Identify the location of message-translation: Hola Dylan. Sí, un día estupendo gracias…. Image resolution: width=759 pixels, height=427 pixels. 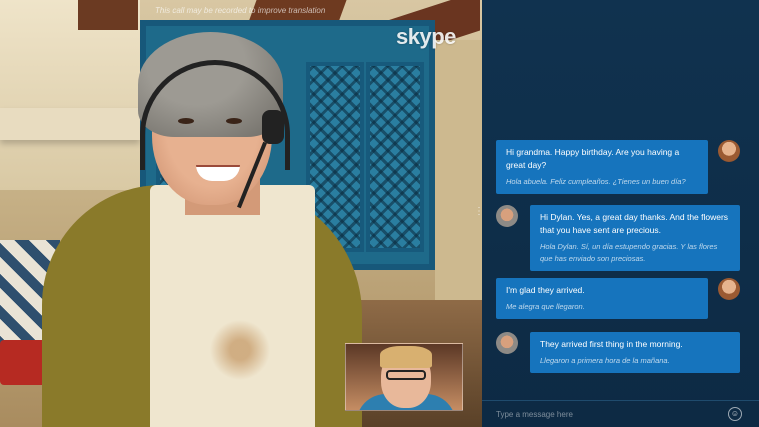
(629, 252).